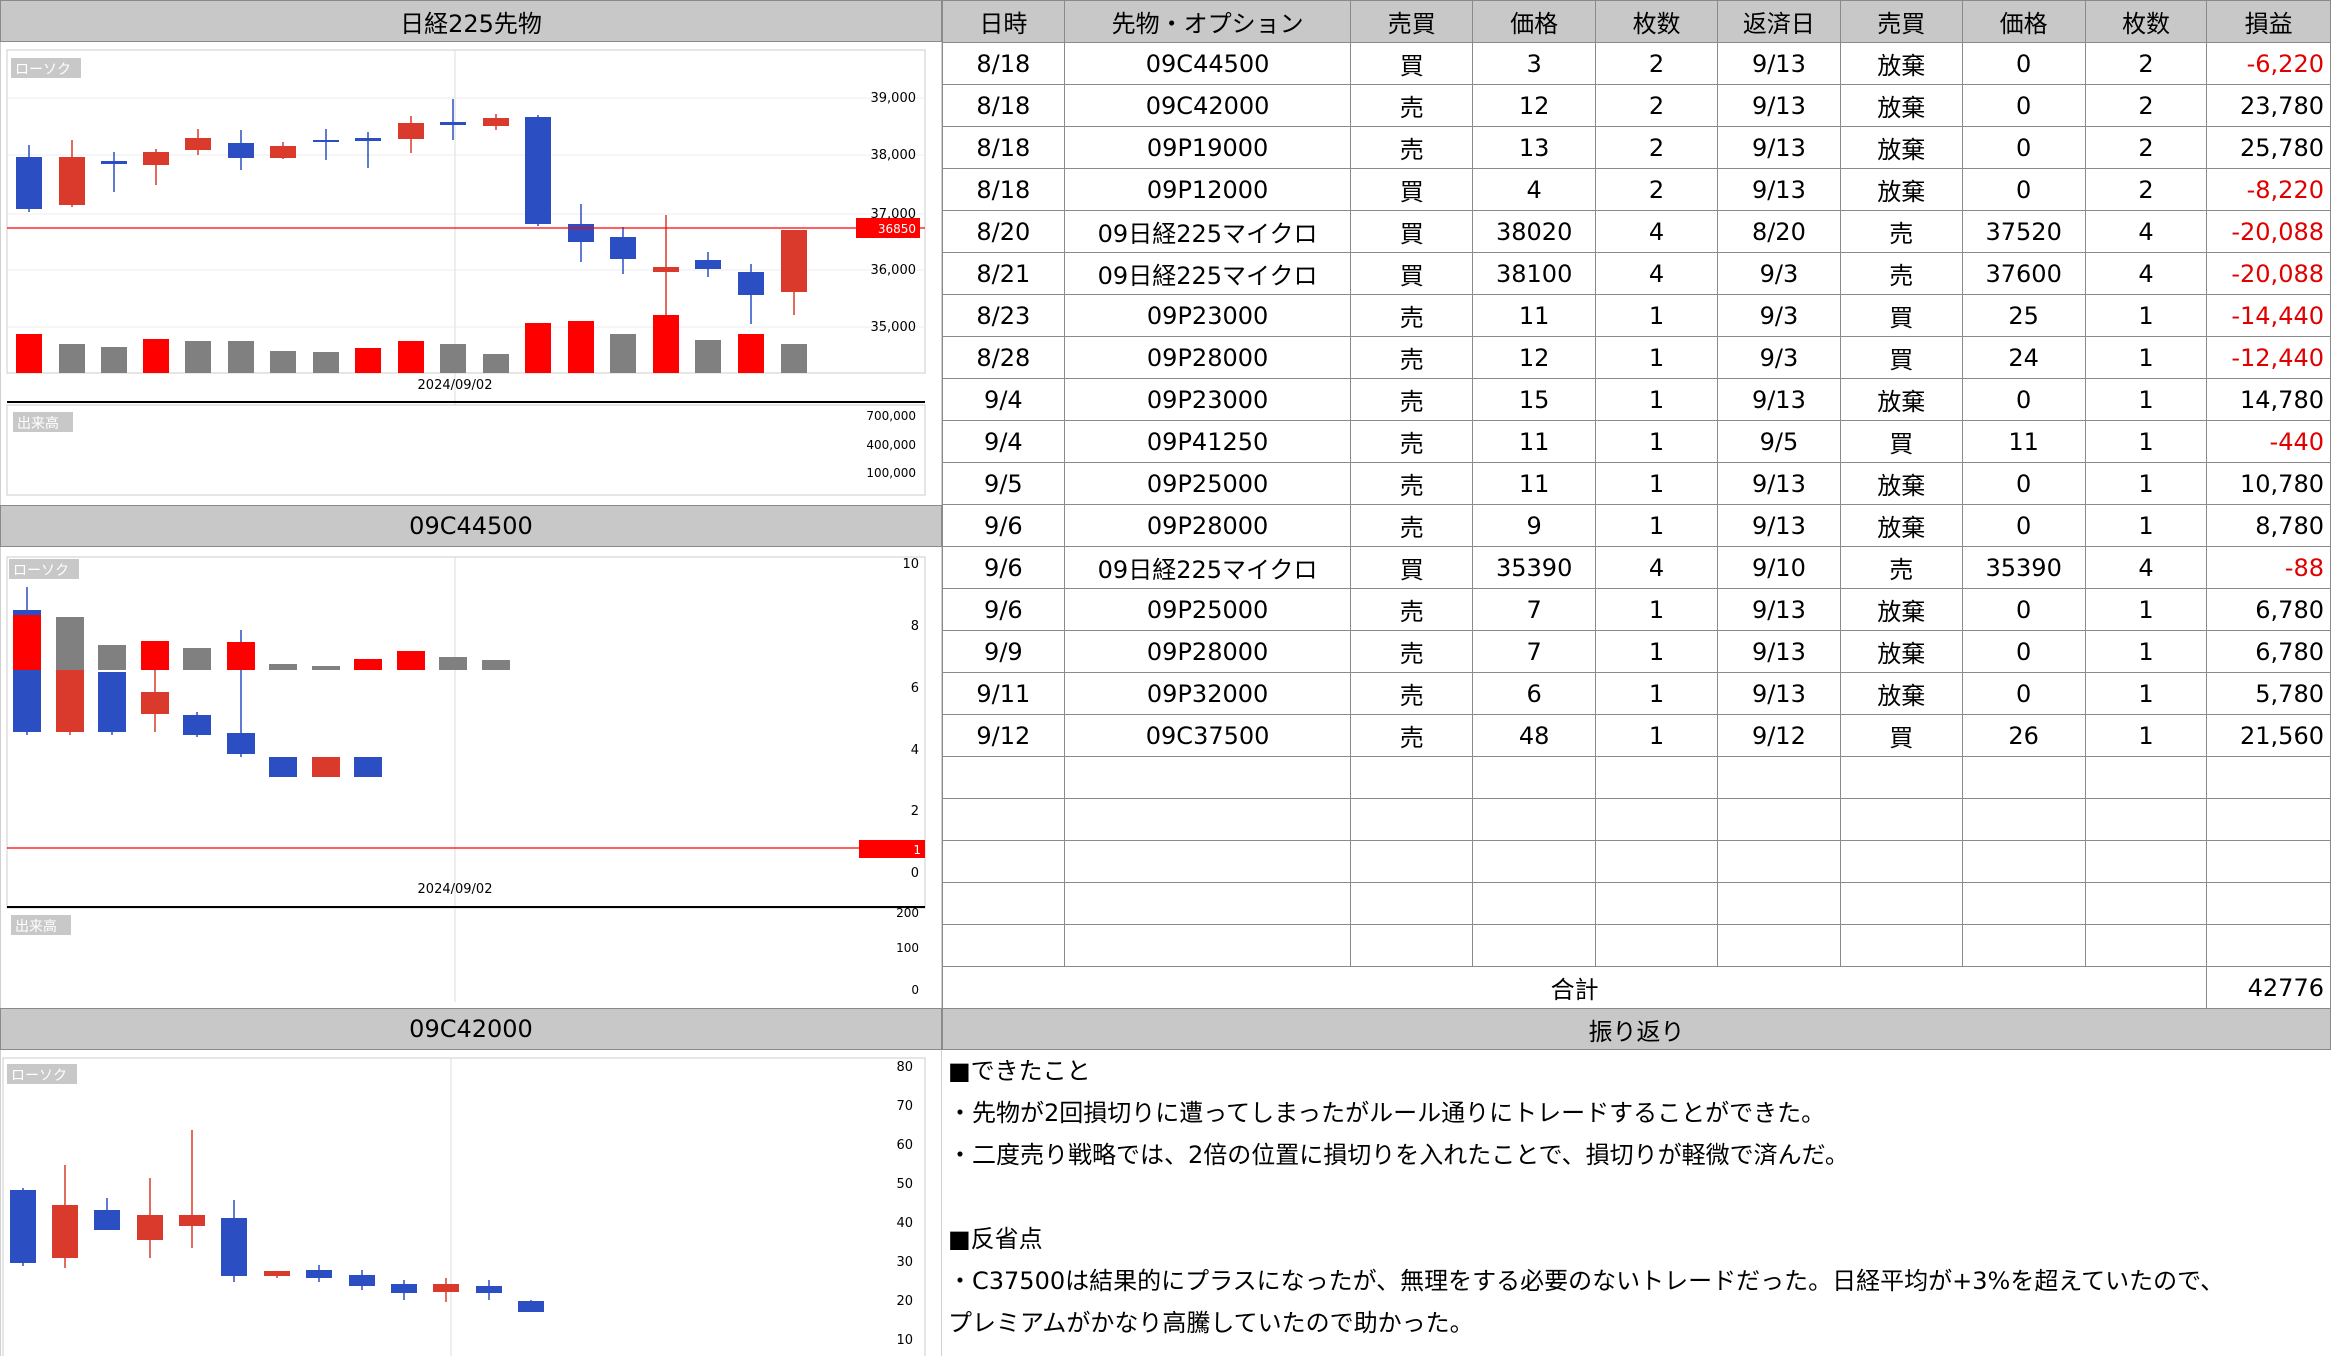 The image size is (2331, 1356). What do you see at coordinates (891, 445) in the screenshot?
I see `volume-tick: 400,000` at bounding box center [891, 445].